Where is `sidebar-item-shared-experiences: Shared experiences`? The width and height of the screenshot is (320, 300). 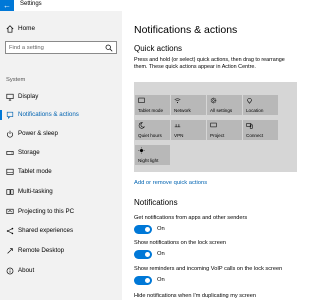 sidebar-item-shared-experiences: Shared experiences is located at coordinates (61, 231).